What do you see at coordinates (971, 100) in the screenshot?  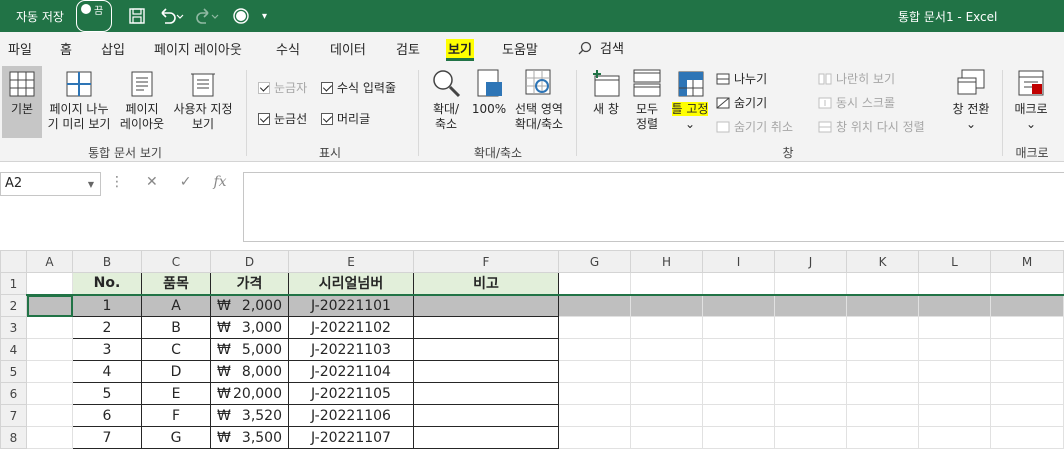 I see `switch-windows-button: 창 전환 ⌄` at bounding box center [971, 100].